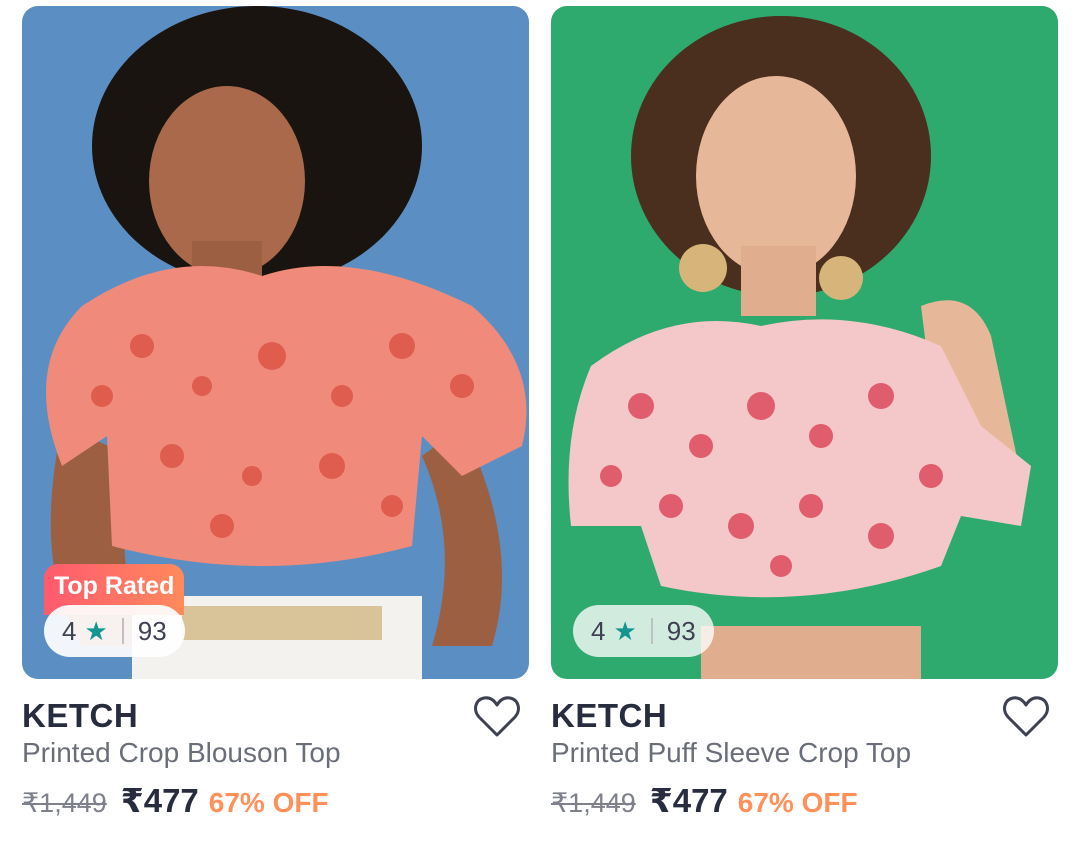 This screenshot has height=866, width=1079. What do you see at coordinates (731, 752) in the screenshot?
I see `product-name: Printed Puff Sleeve Crop Top` at bounding box center [731, 752].